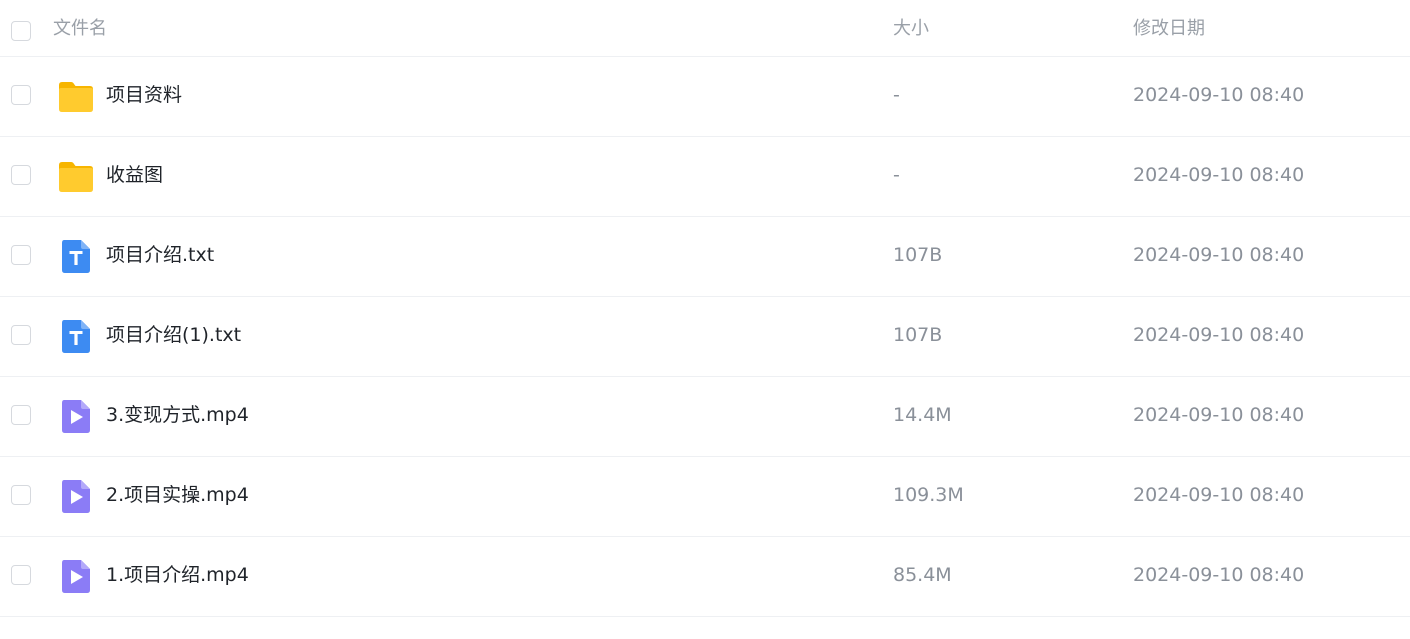 Image resolution: width=1410 pixels, height=639 pixels. Describe the element at coordinates (80, 29) in the screenshot. I see `column-header-name: 文件名` at that location.